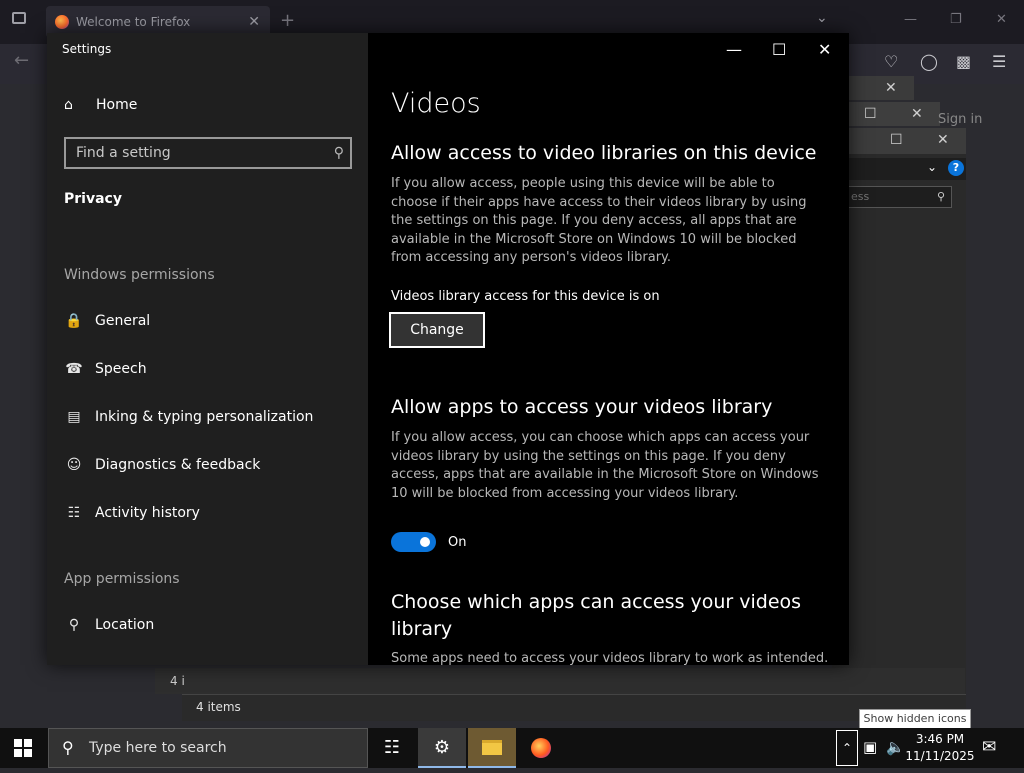 The height and width of the screenshot is (773, 1024). Describe the element at coordinates (68, 105) in the screenshot. I see `home-icon: ⌂` at that location.